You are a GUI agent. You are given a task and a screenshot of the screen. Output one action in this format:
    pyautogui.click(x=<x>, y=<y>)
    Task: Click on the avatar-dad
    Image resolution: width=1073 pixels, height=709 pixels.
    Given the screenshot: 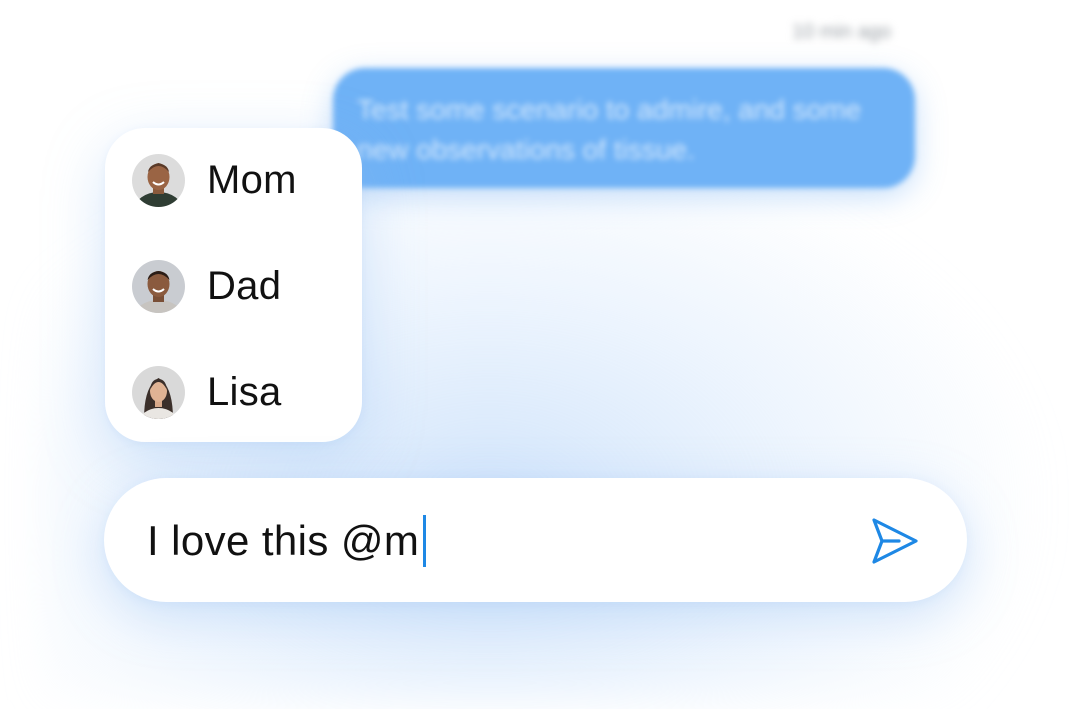 What is the action you would take?
    pyautogui.click(x=158, y=286)
    